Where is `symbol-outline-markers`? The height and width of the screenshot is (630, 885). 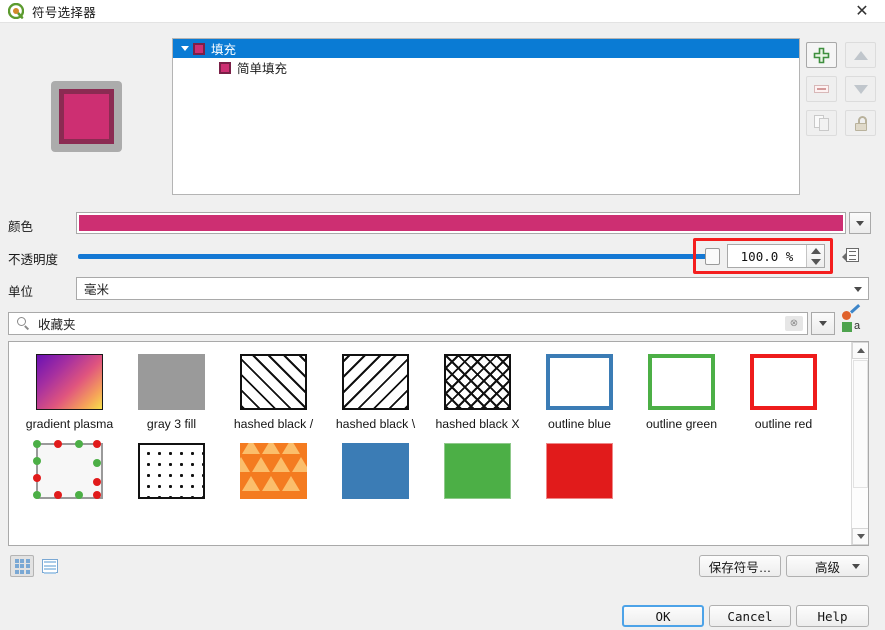 symbol-outline-markers is located at coordinates (69, 472).